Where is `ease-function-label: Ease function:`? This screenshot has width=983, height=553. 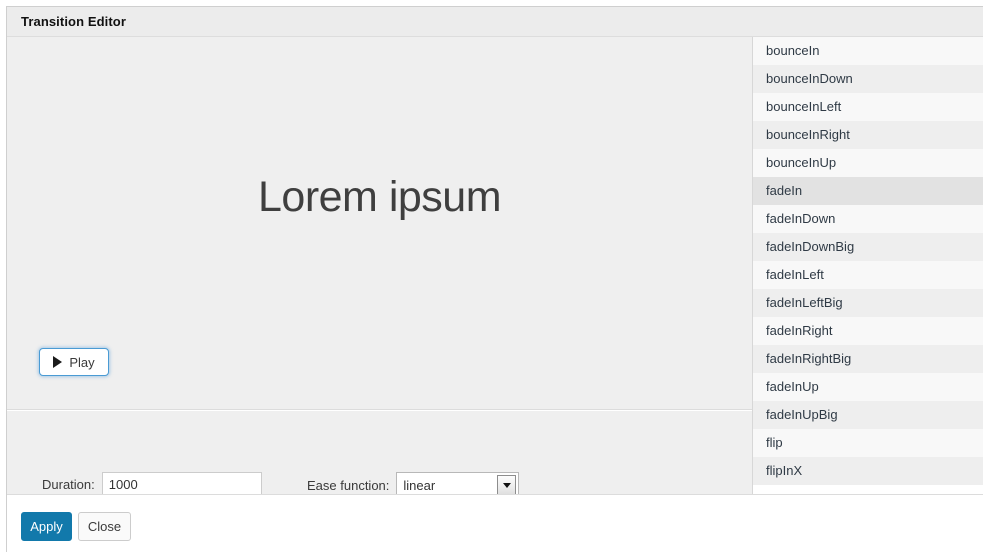
ease-function-label: Ease function: is located at coordinates (348, 485).